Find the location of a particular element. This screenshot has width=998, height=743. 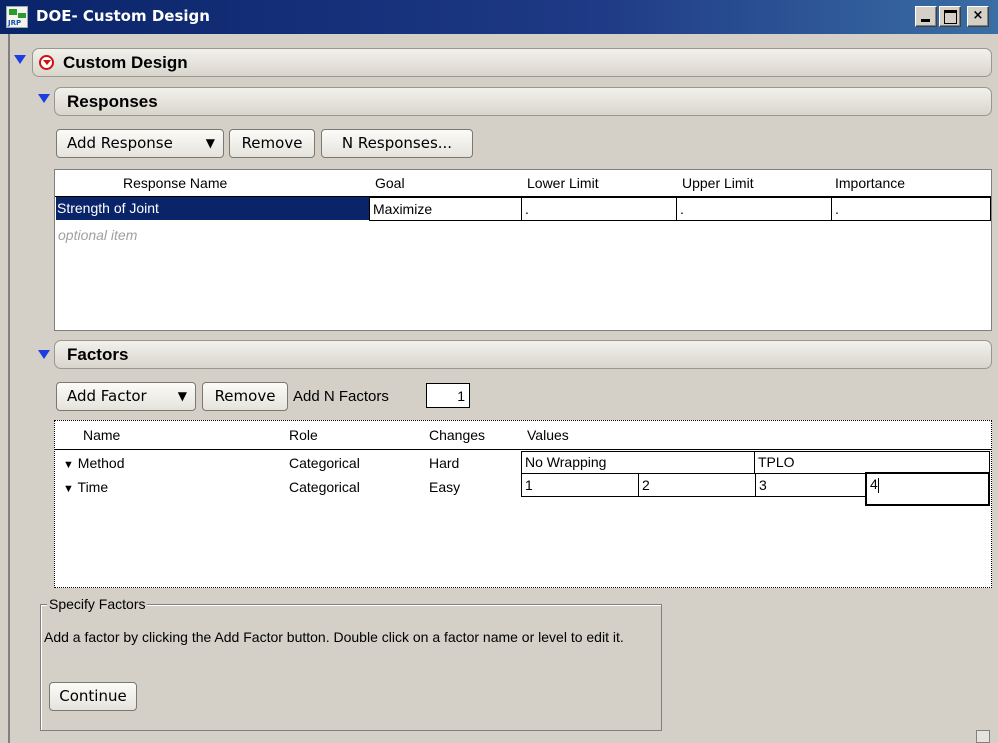

add-factor-button: Add Factor ▼ is located at coordinates (126, 396).